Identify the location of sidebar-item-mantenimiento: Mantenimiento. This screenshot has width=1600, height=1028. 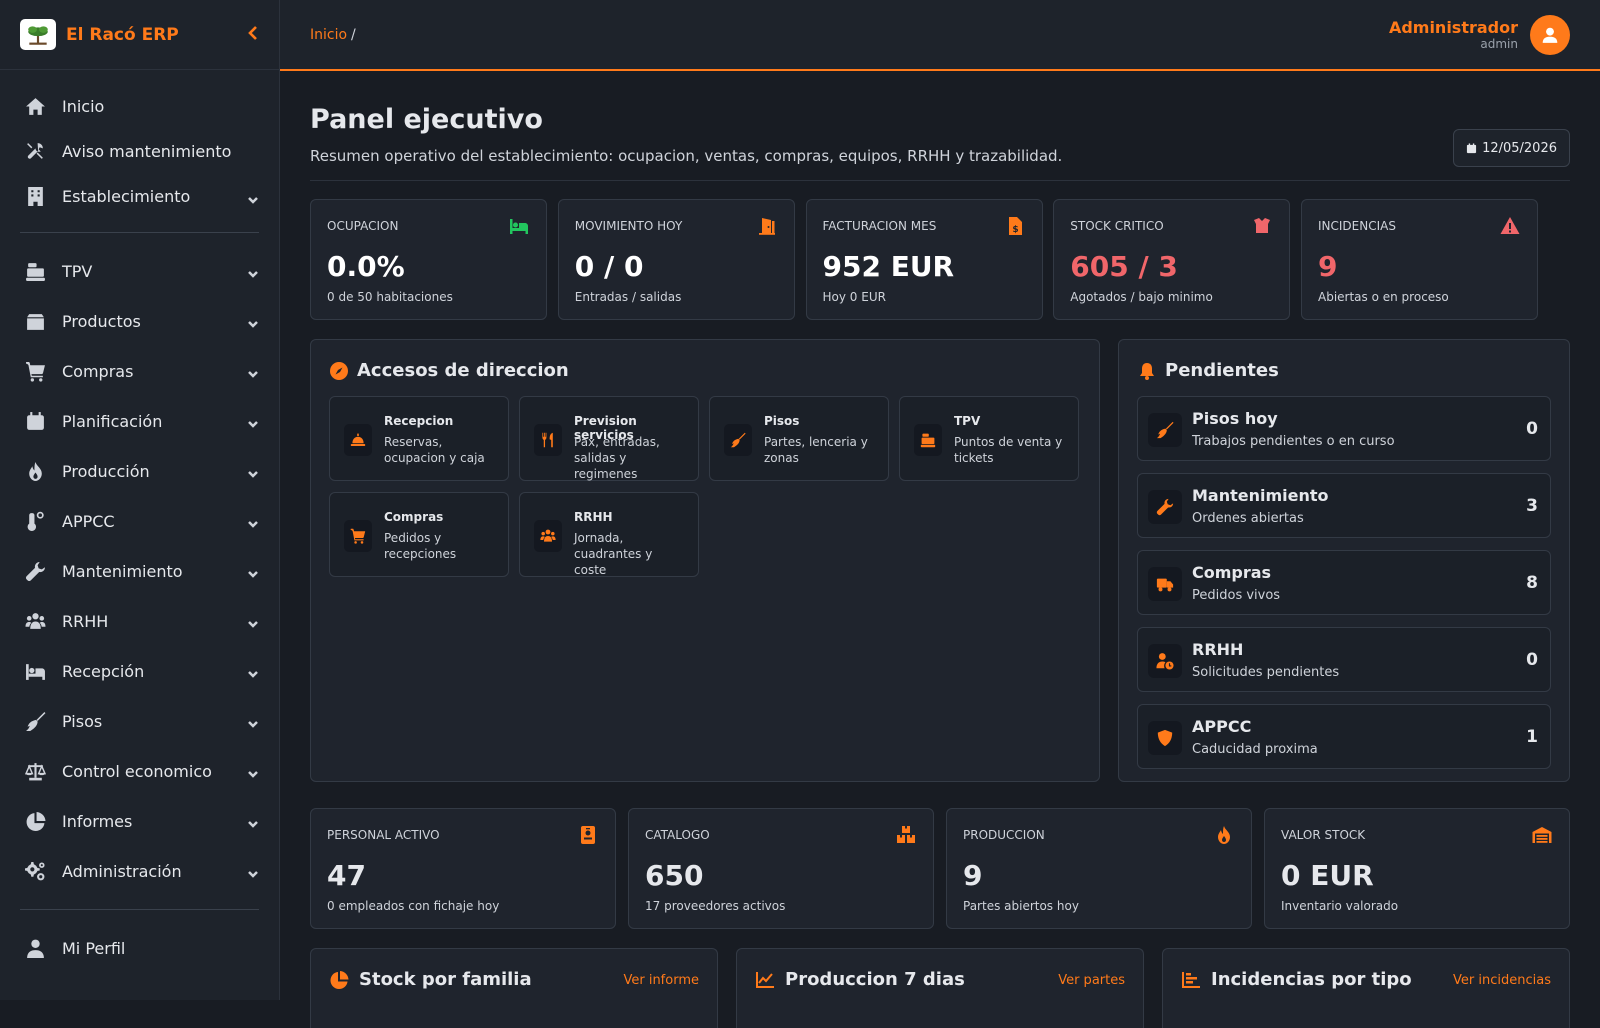
(139, 571).